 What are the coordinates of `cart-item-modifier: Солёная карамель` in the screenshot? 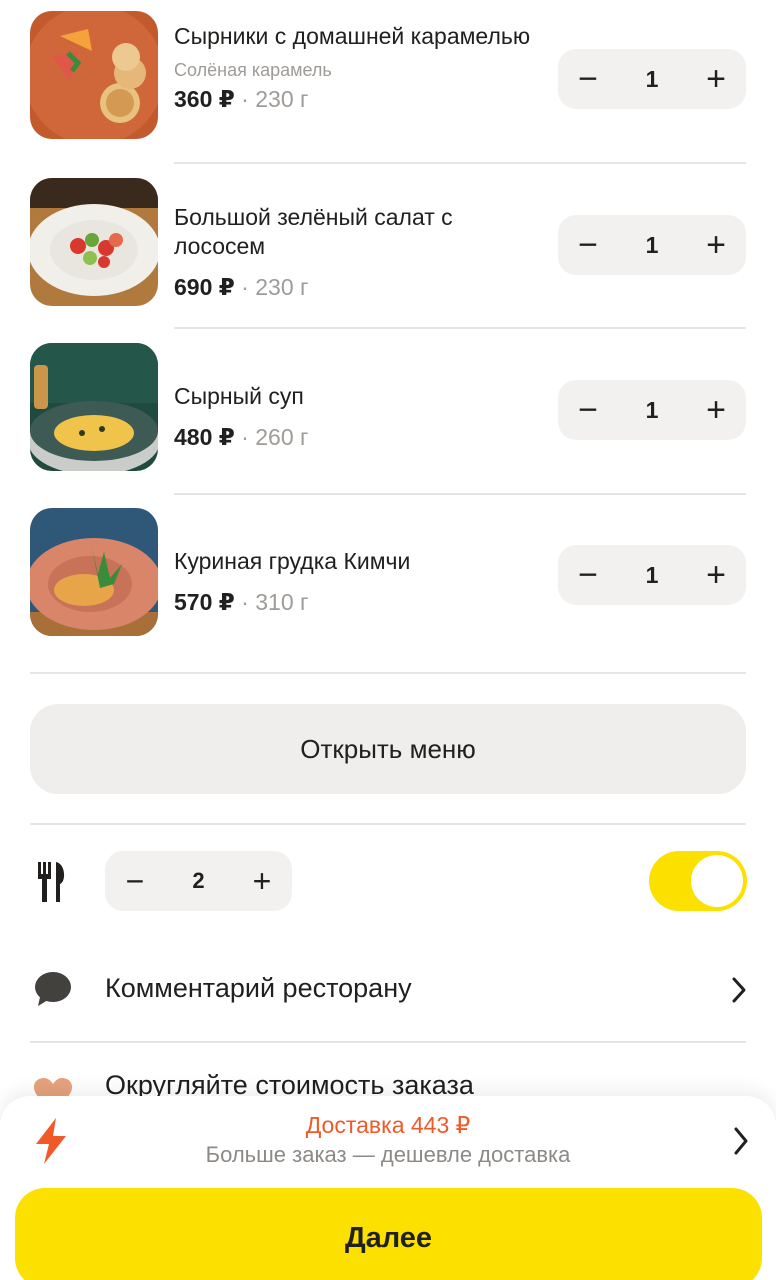 It's located at (253, 70).